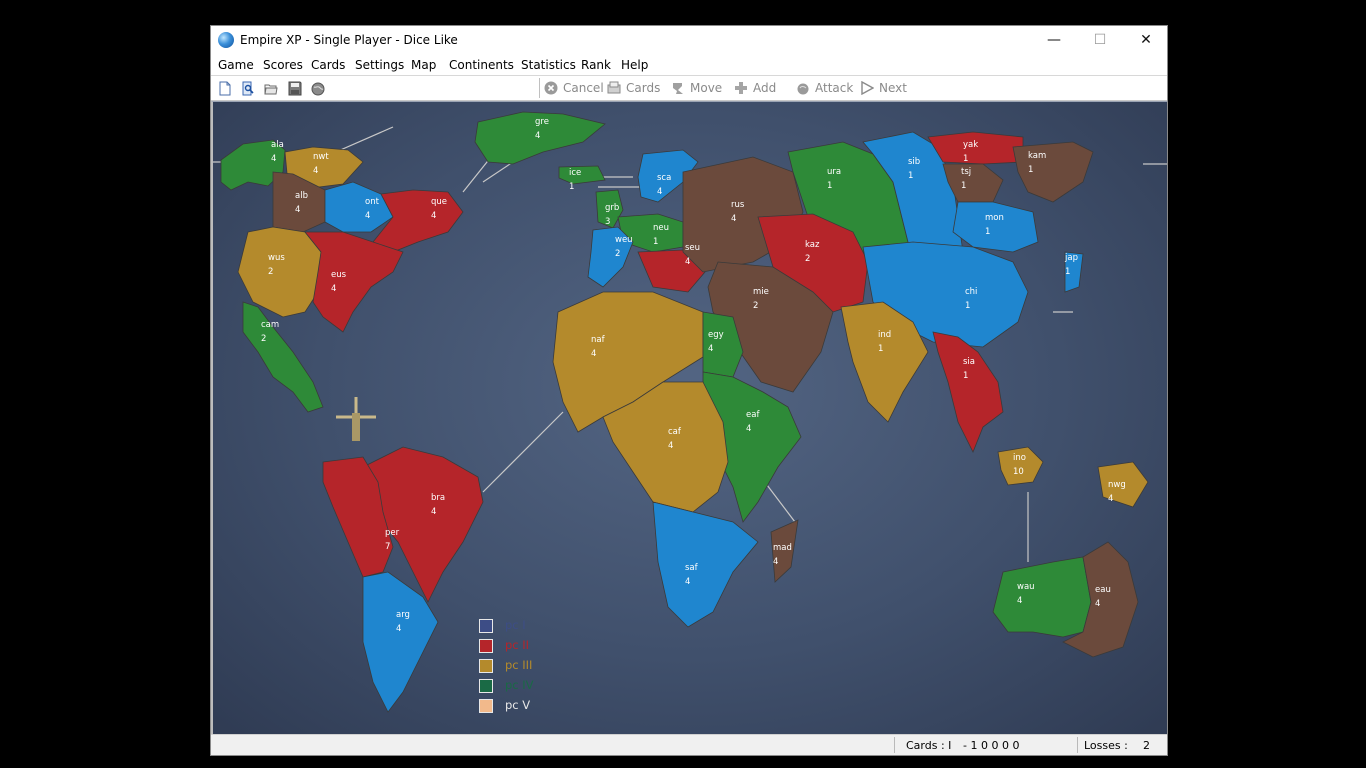 The height and width of the screenshot is (768, 1366). What do you see at coordinates (696, 88) in the screenshot?
I see `move-button: Move` at bounding box center [696, 88].